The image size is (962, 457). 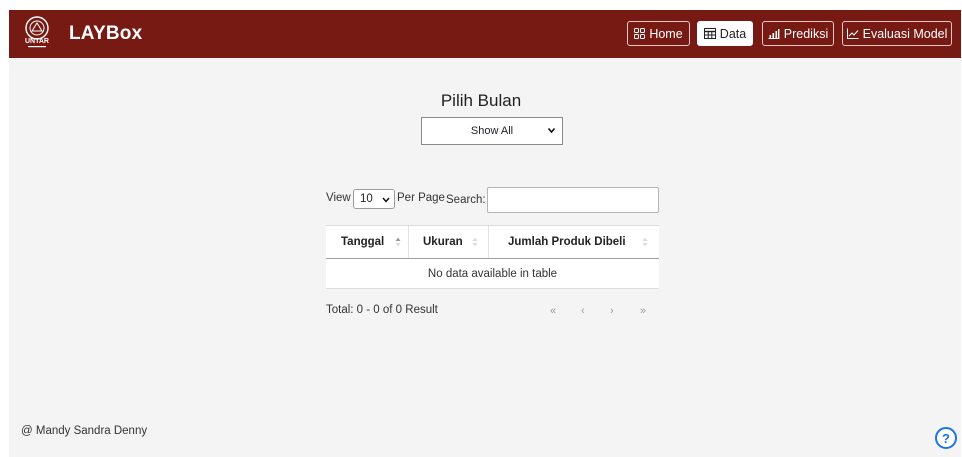 I want to click on table-header: Tanggal Ukuran Jumlah Produk Dibeli, so click(x=492, y=242).